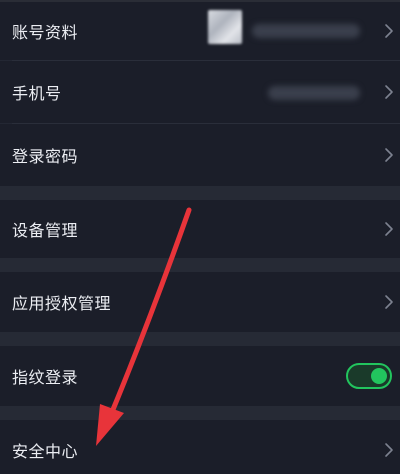 Image resolution: width=400 pixels, height=474 pixels. What do you see at coordinates (45, 230) in the screenshot?
I see `settings-row-label: 设备管理` at bounding box center [45, 230].